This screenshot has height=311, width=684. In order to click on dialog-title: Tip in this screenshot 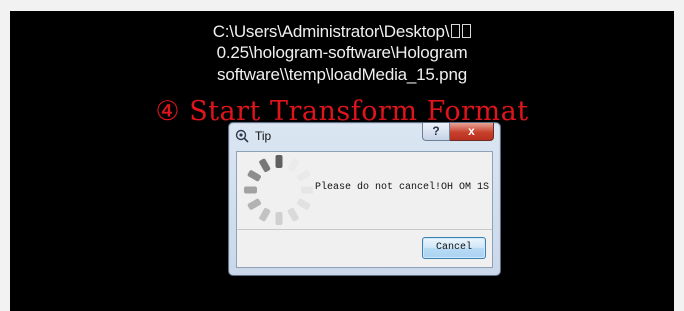, I will do `click(263, 136)`.